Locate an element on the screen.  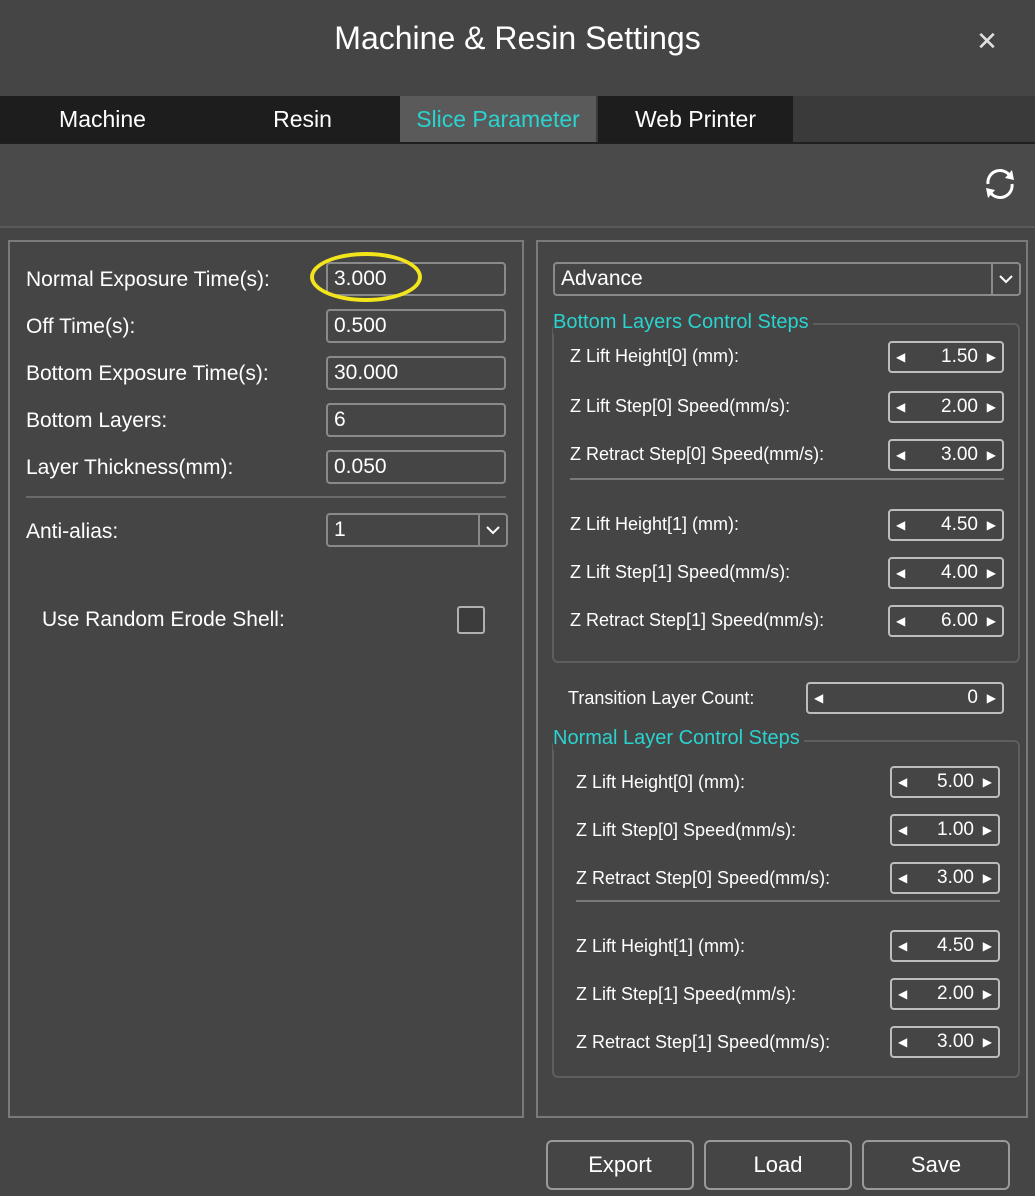
tab-web-printer: Web Printer is located at coordinates (695, 119).